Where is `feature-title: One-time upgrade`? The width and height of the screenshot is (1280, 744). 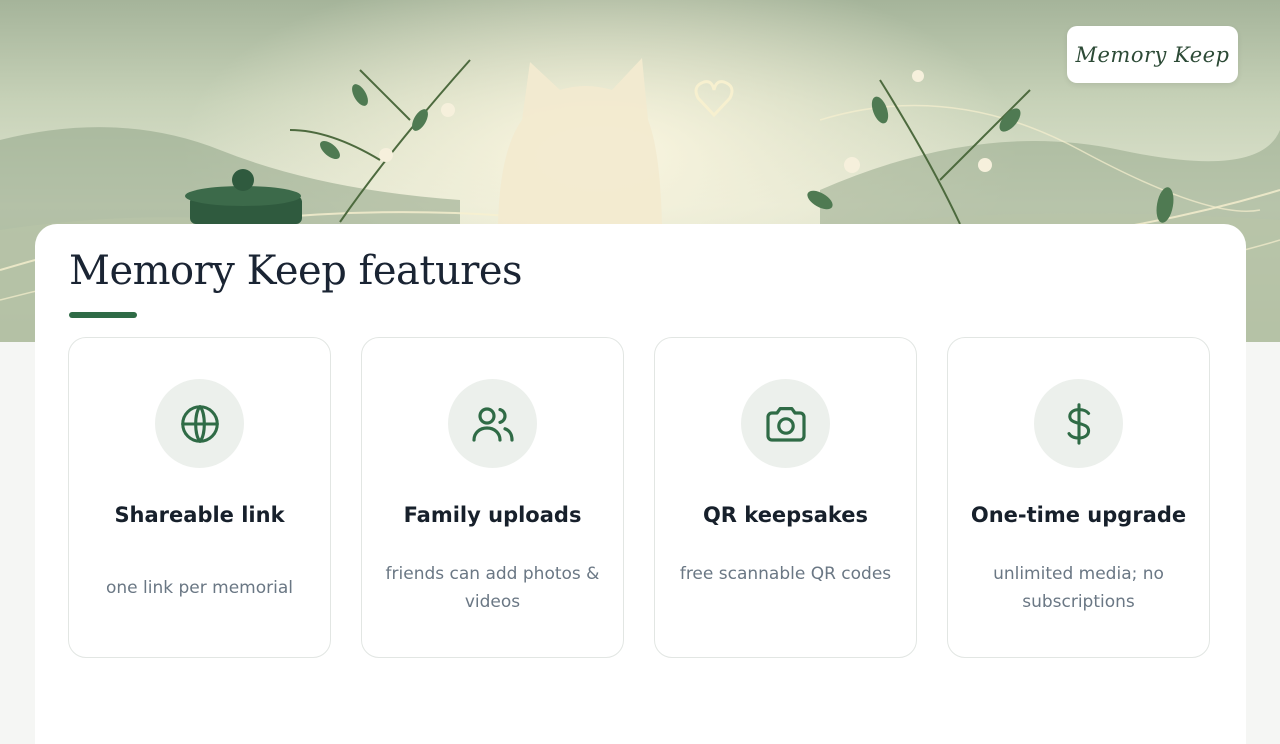
feature-title: One-time upgrade is located at coordinates (1078, 515).